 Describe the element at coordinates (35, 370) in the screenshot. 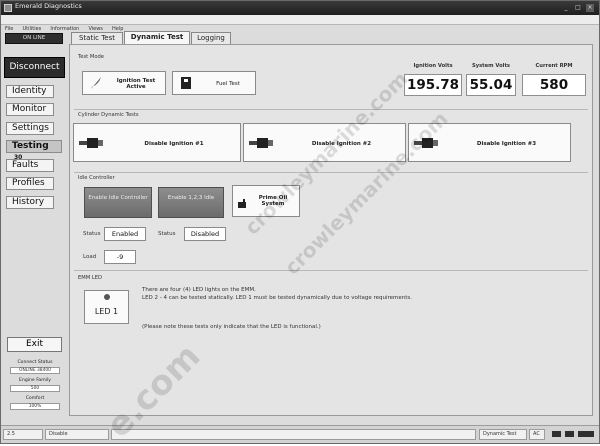

I see `connect-status-value: ONLINE 38400` at that location.